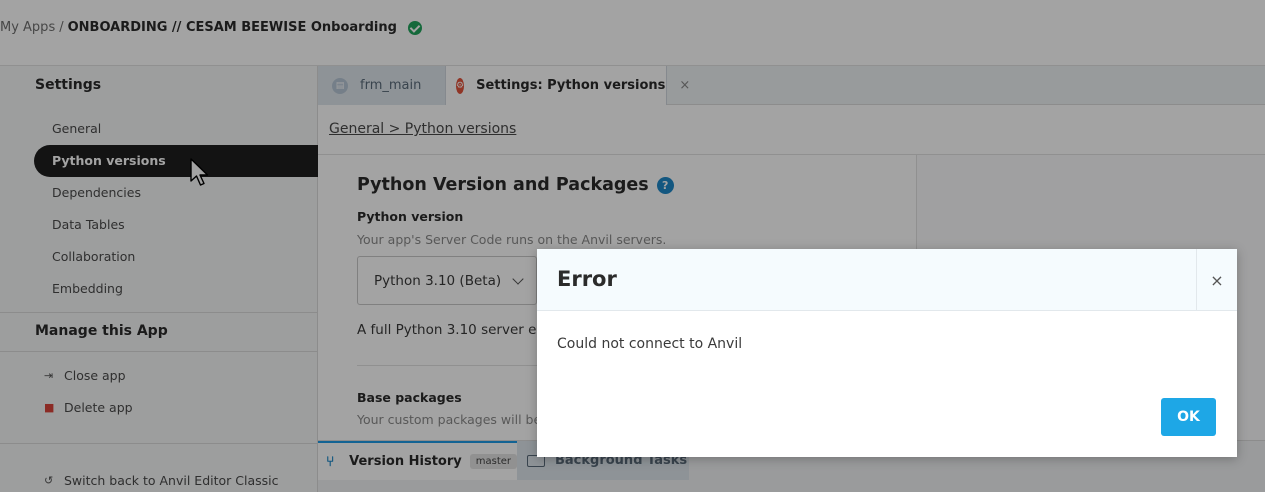 This screenshot has width=1265, height=492. What do you see at coordinates (650, 344) in the screenshot?
I see `dialog-message: Could not connect to Anvil` at bounding box center [650, 344].